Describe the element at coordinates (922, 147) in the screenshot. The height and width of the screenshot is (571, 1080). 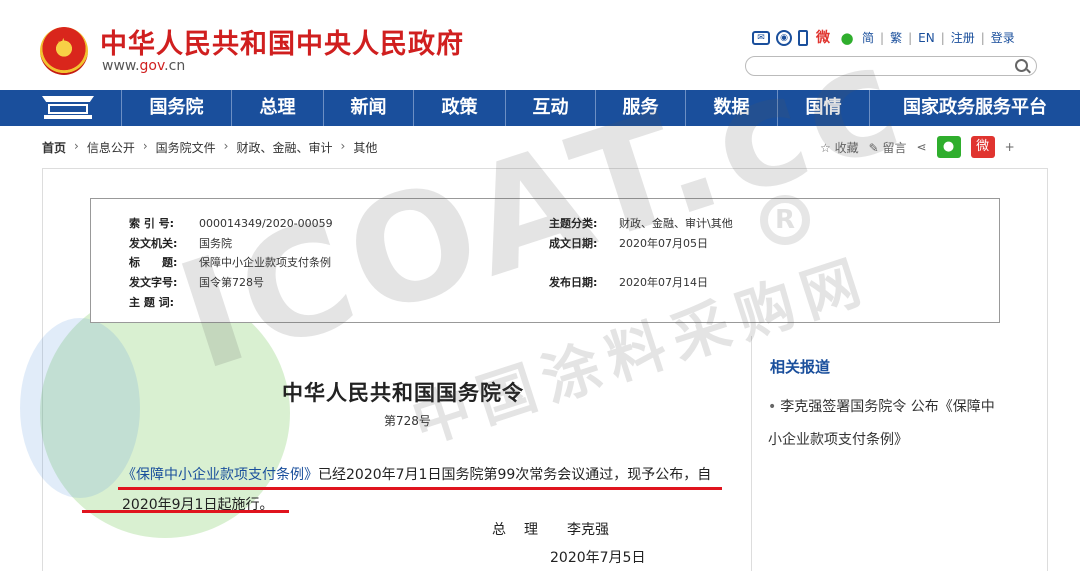
I see `share-icon: ⋖` at that location.